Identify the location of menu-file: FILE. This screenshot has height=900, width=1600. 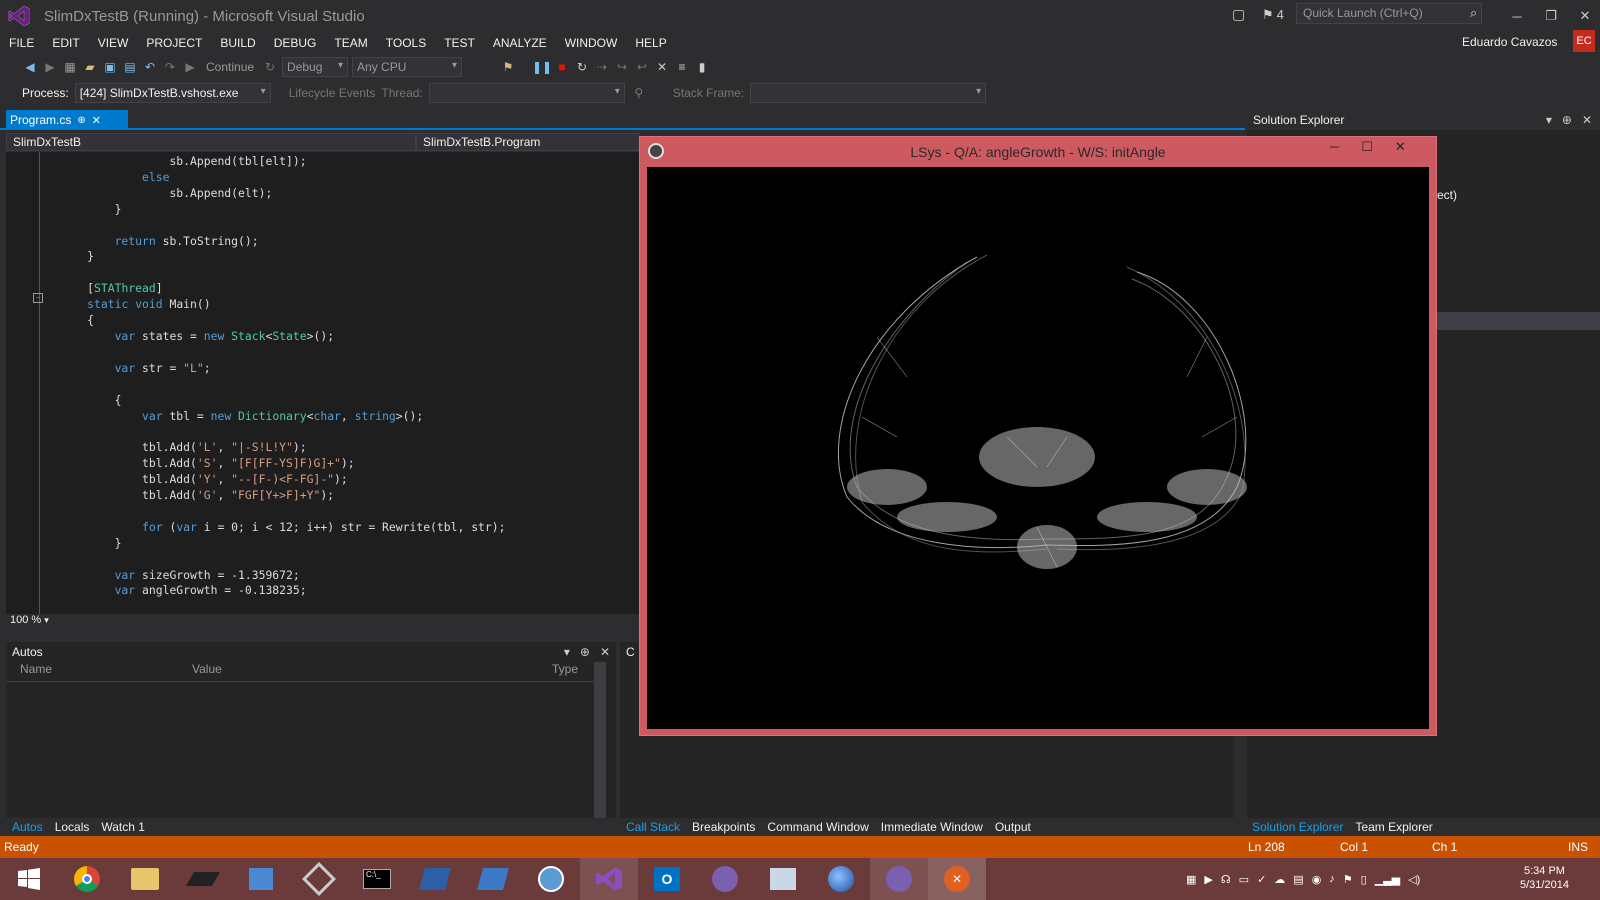
(21, 43).